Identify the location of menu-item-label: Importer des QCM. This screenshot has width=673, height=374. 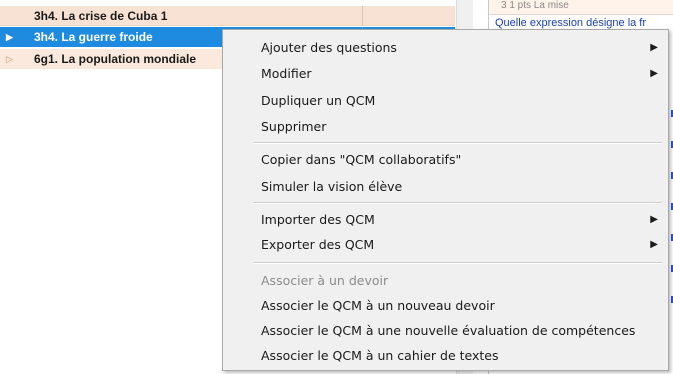
(318, 219).